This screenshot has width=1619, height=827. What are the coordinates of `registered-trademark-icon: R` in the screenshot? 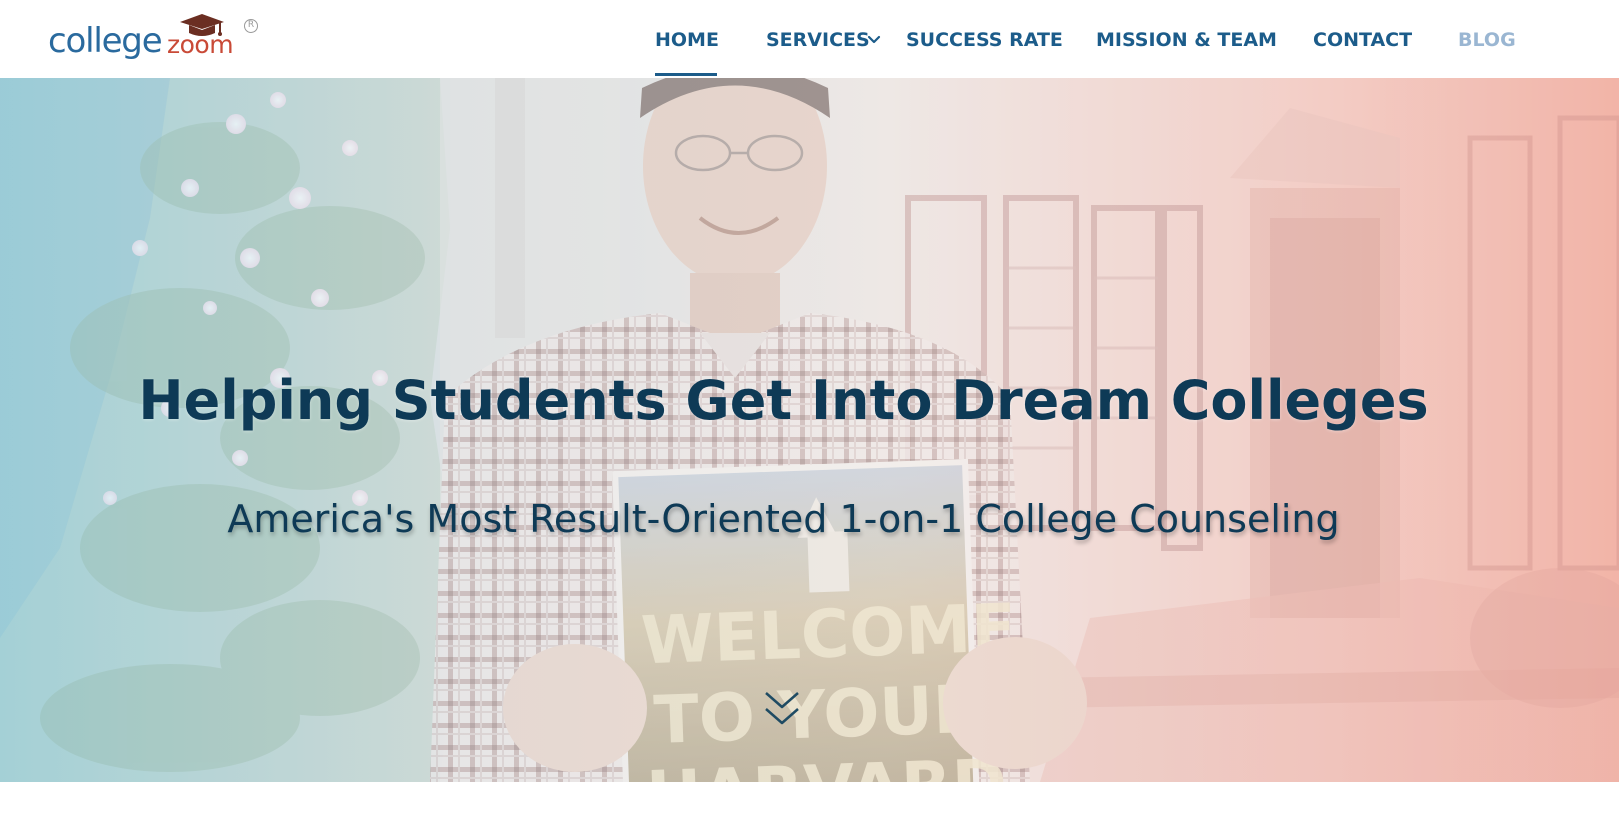 It's located at (251, 26).